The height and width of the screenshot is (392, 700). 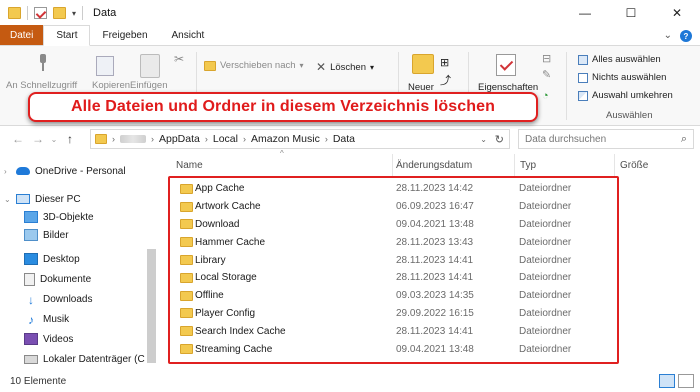 What do you see at coordinates (382, 225) in the screenshot?
I see `table-row: Download 09.04.2021 13:48 Dateiordner` at bounding box center [382, 225].